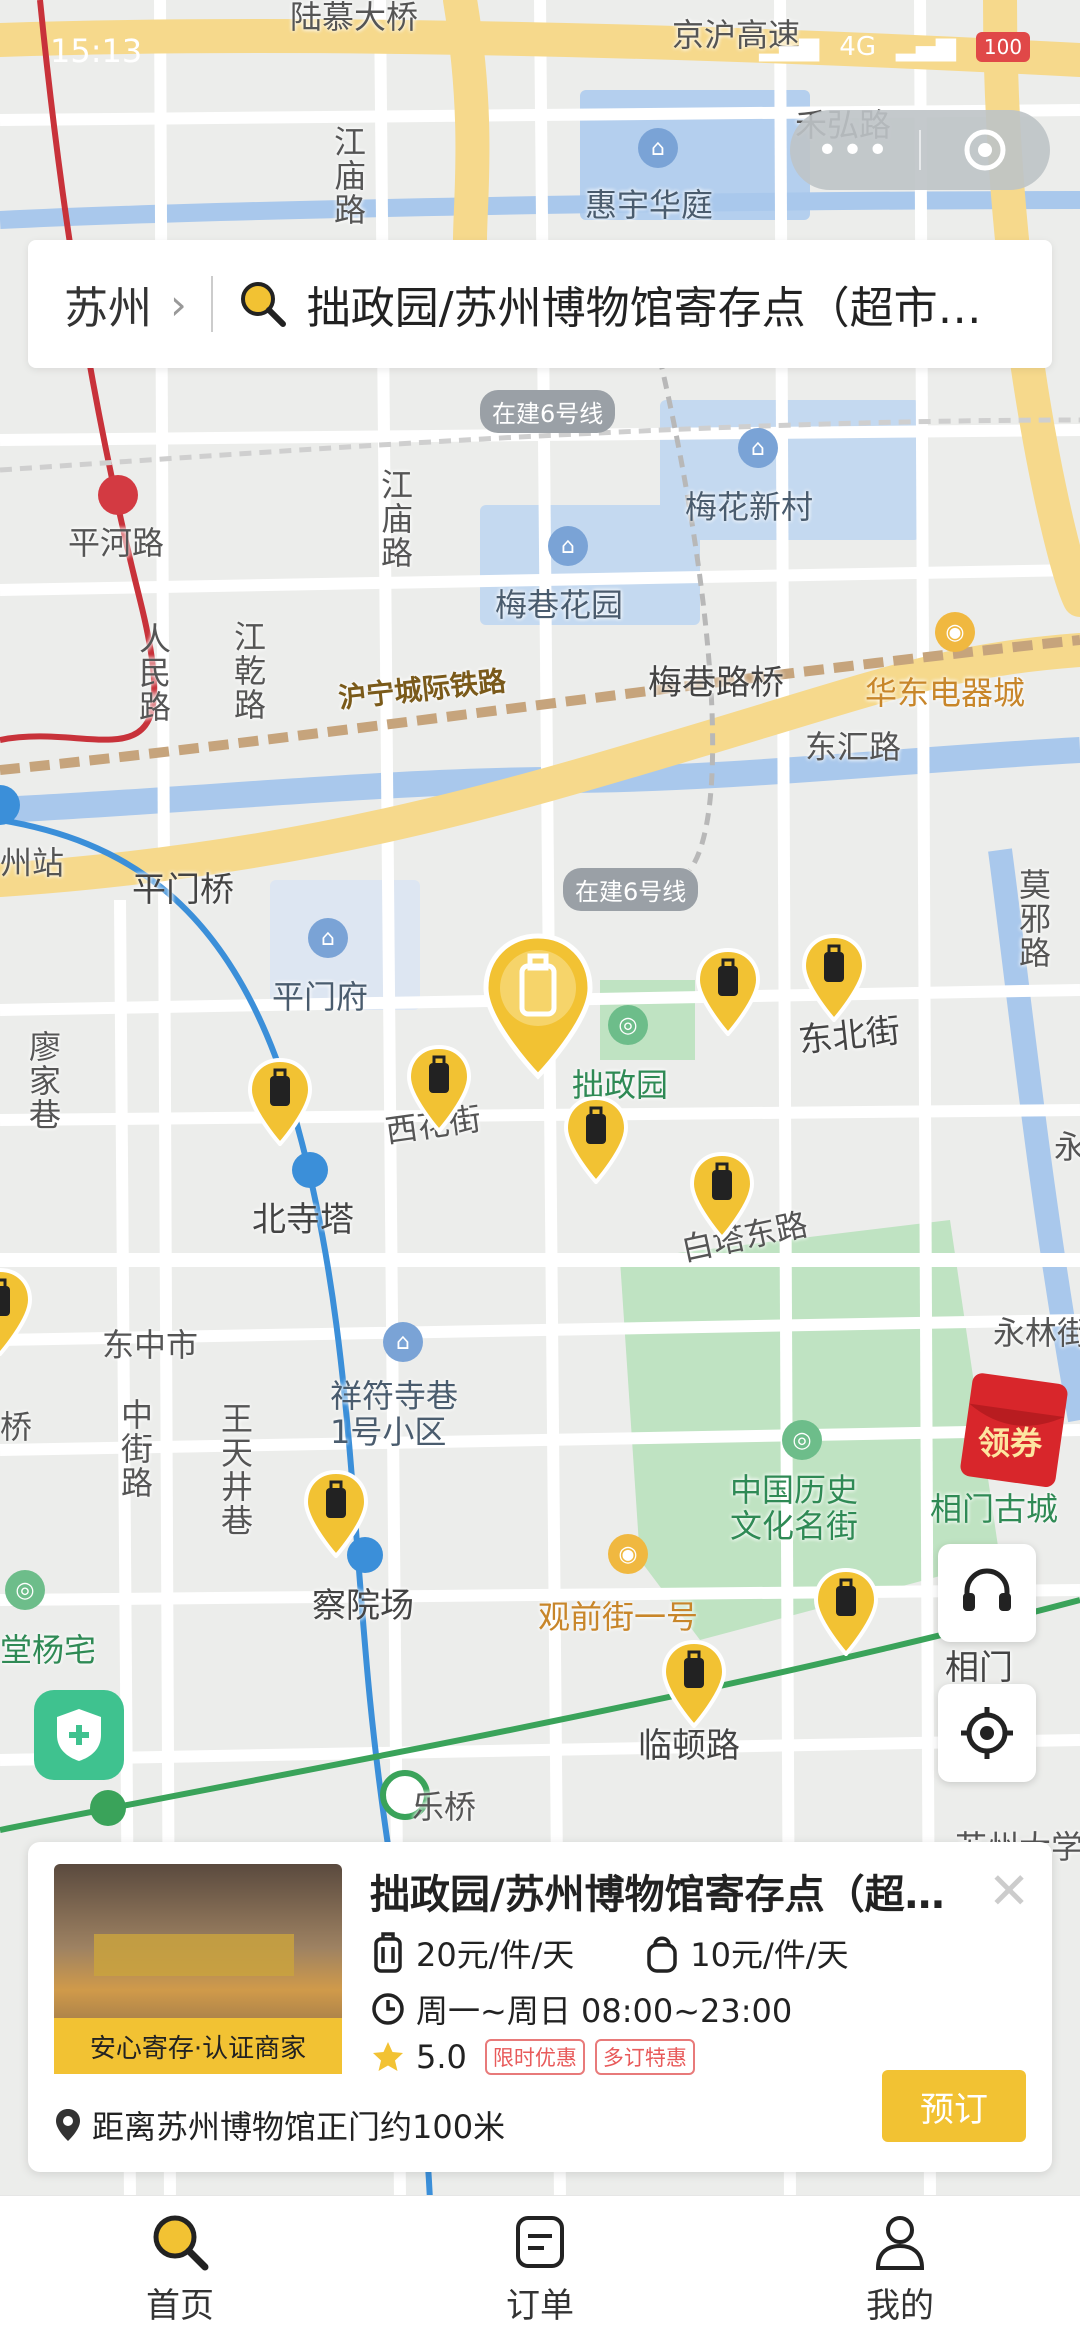 The width and height of the screenshot is (1080, 2340). Describe the element at coordinates (559, 605) in the screenshot. I see `map-label: 梅巷花园` at that location.